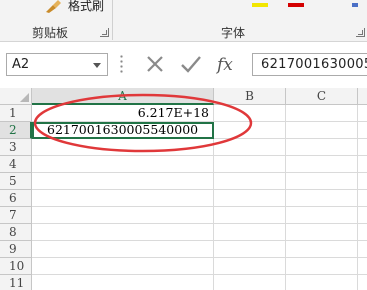 This screenshot has width=367, height=290. I want to click on row-header-3: 3, so click(16, 147).